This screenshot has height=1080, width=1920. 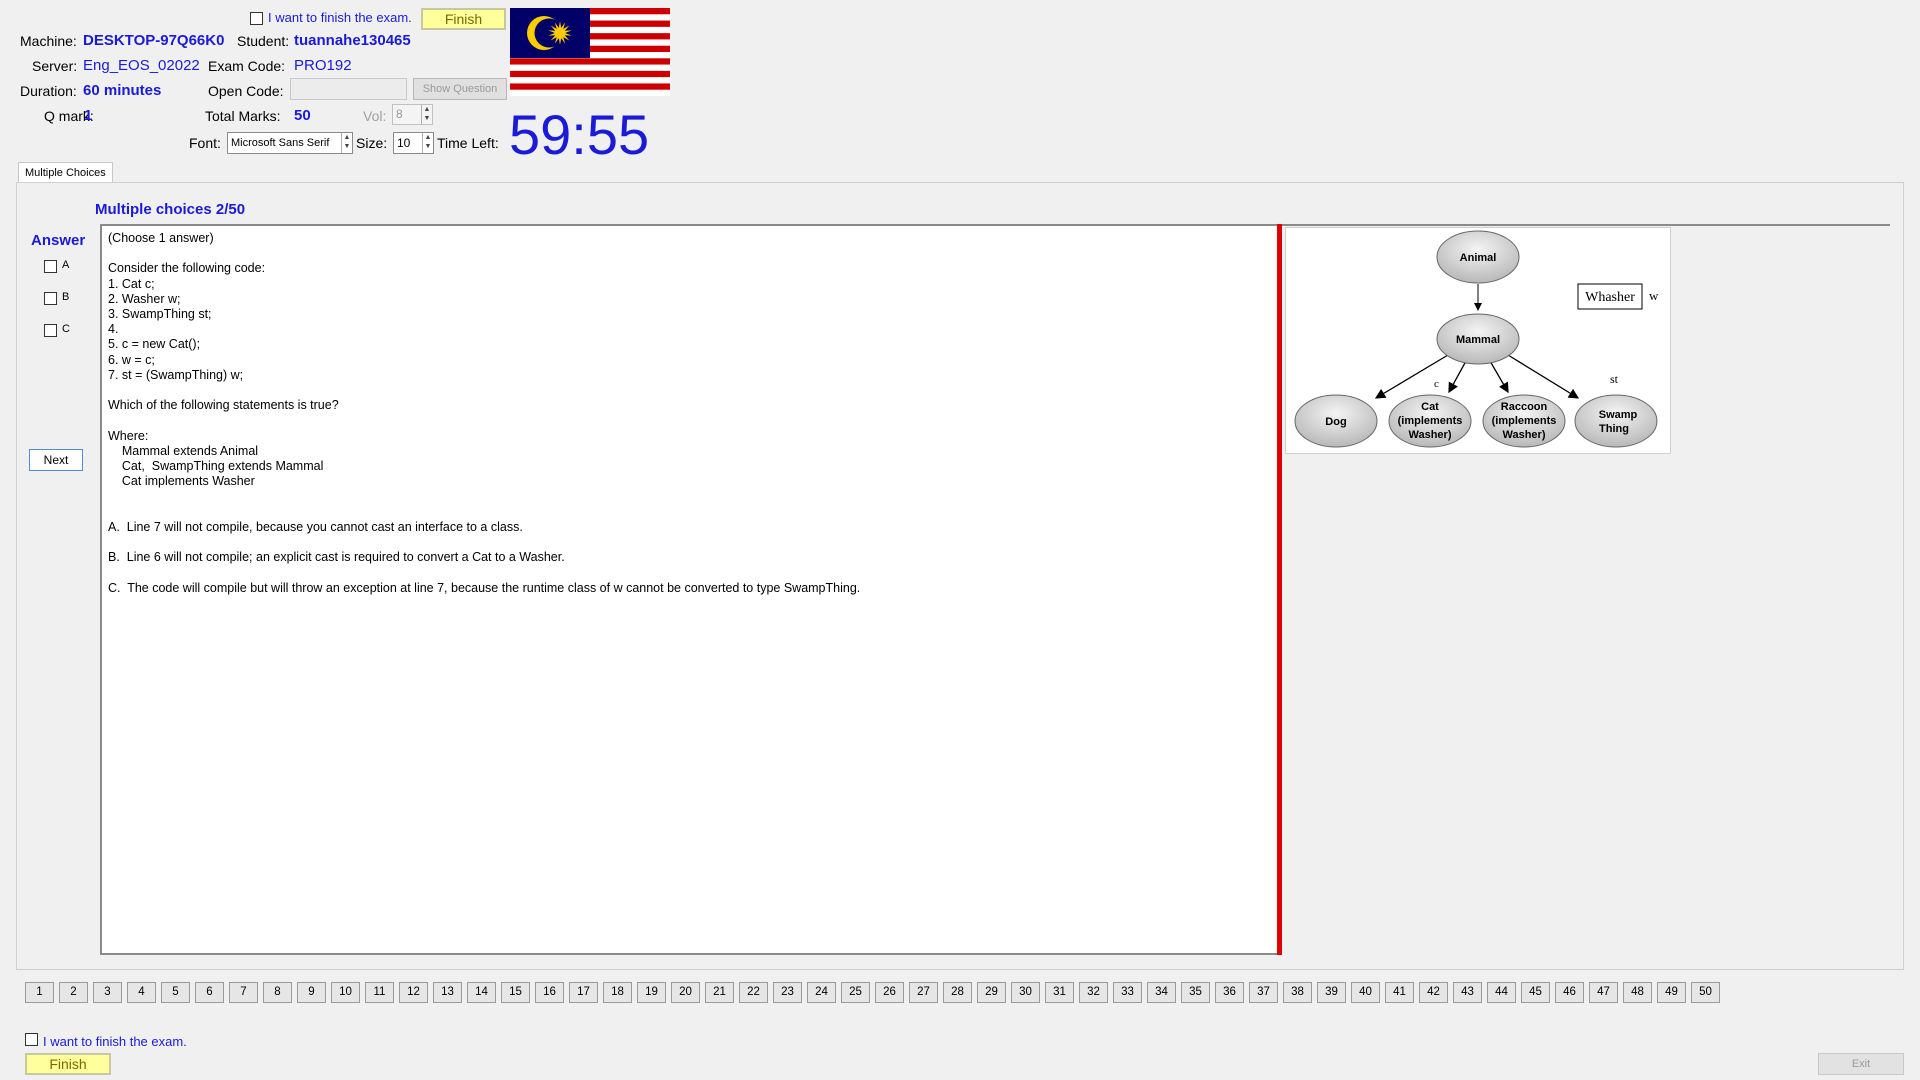 I want to click on size-spinner: 10 ▲ ▼, so click(x=413, y=143).